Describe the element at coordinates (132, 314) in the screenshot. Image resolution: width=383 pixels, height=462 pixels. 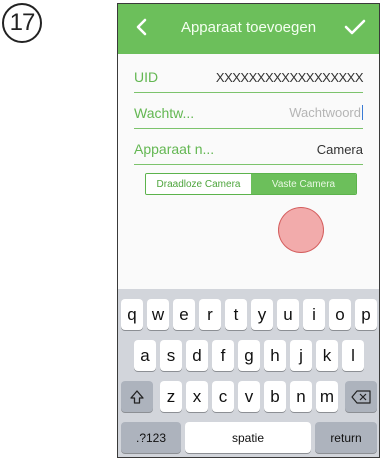
I see `key-q: q` at that location.